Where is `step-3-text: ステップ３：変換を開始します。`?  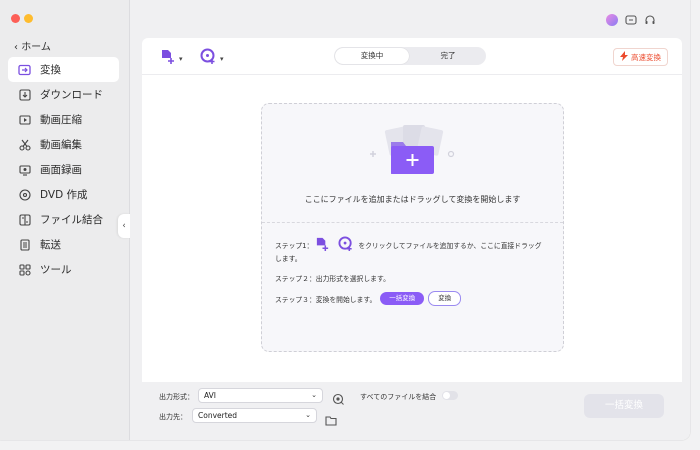
step-3-text: ステップ３：変換を開始します。 is located at coordinates (326, 299).